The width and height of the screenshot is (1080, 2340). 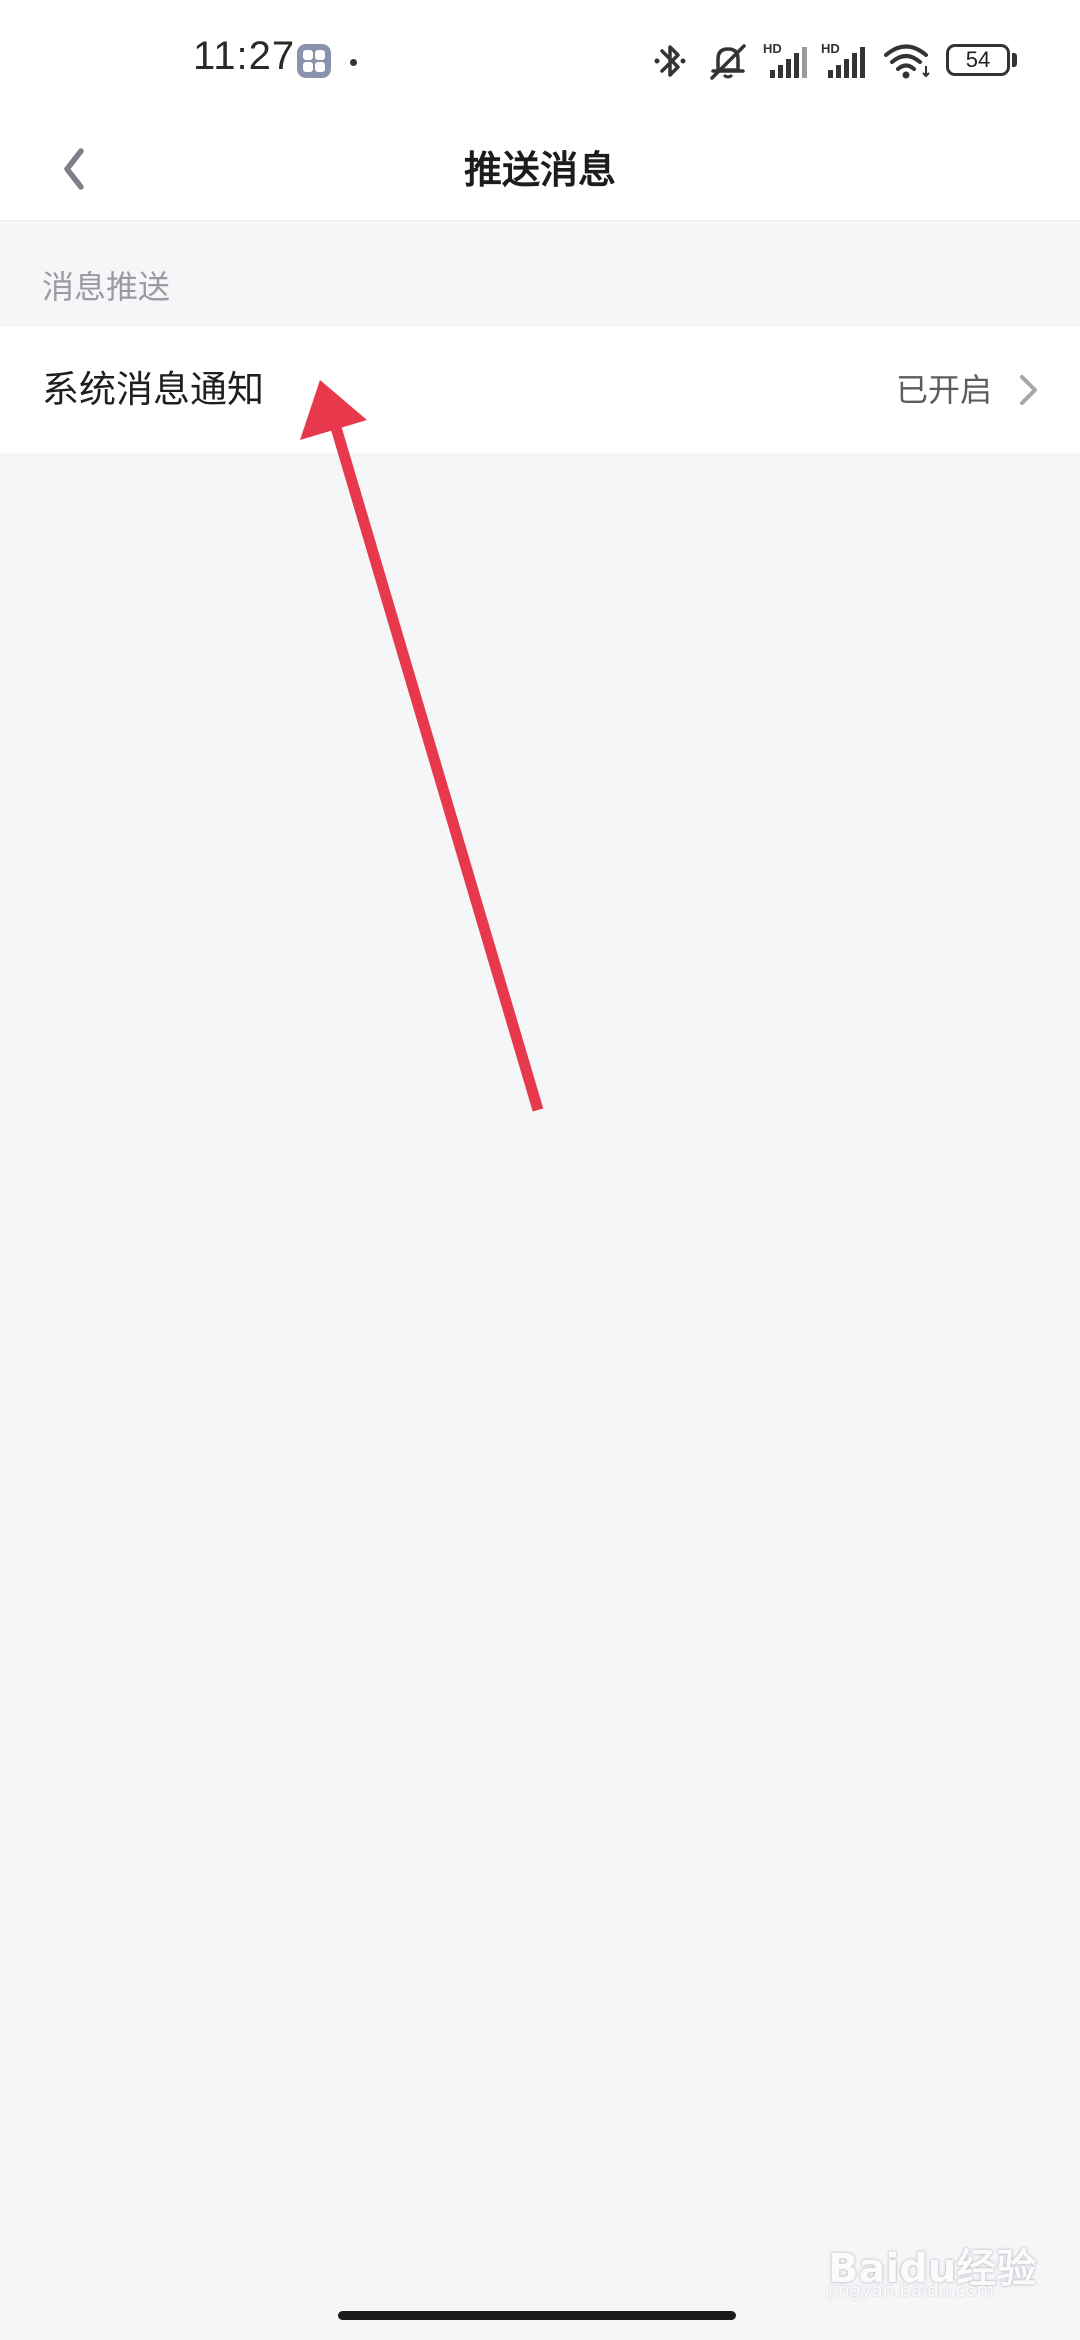 I want to click on wifi-icon, so click(x=907, y=61).